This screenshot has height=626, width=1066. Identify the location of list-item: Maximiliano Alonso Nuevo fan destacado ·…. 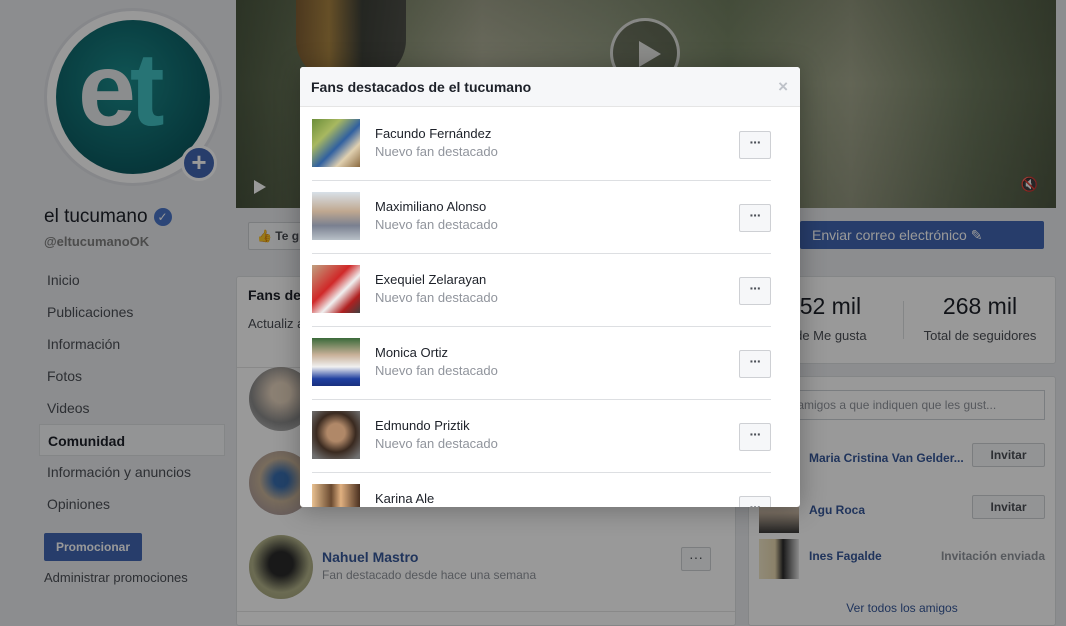
(541, 217).